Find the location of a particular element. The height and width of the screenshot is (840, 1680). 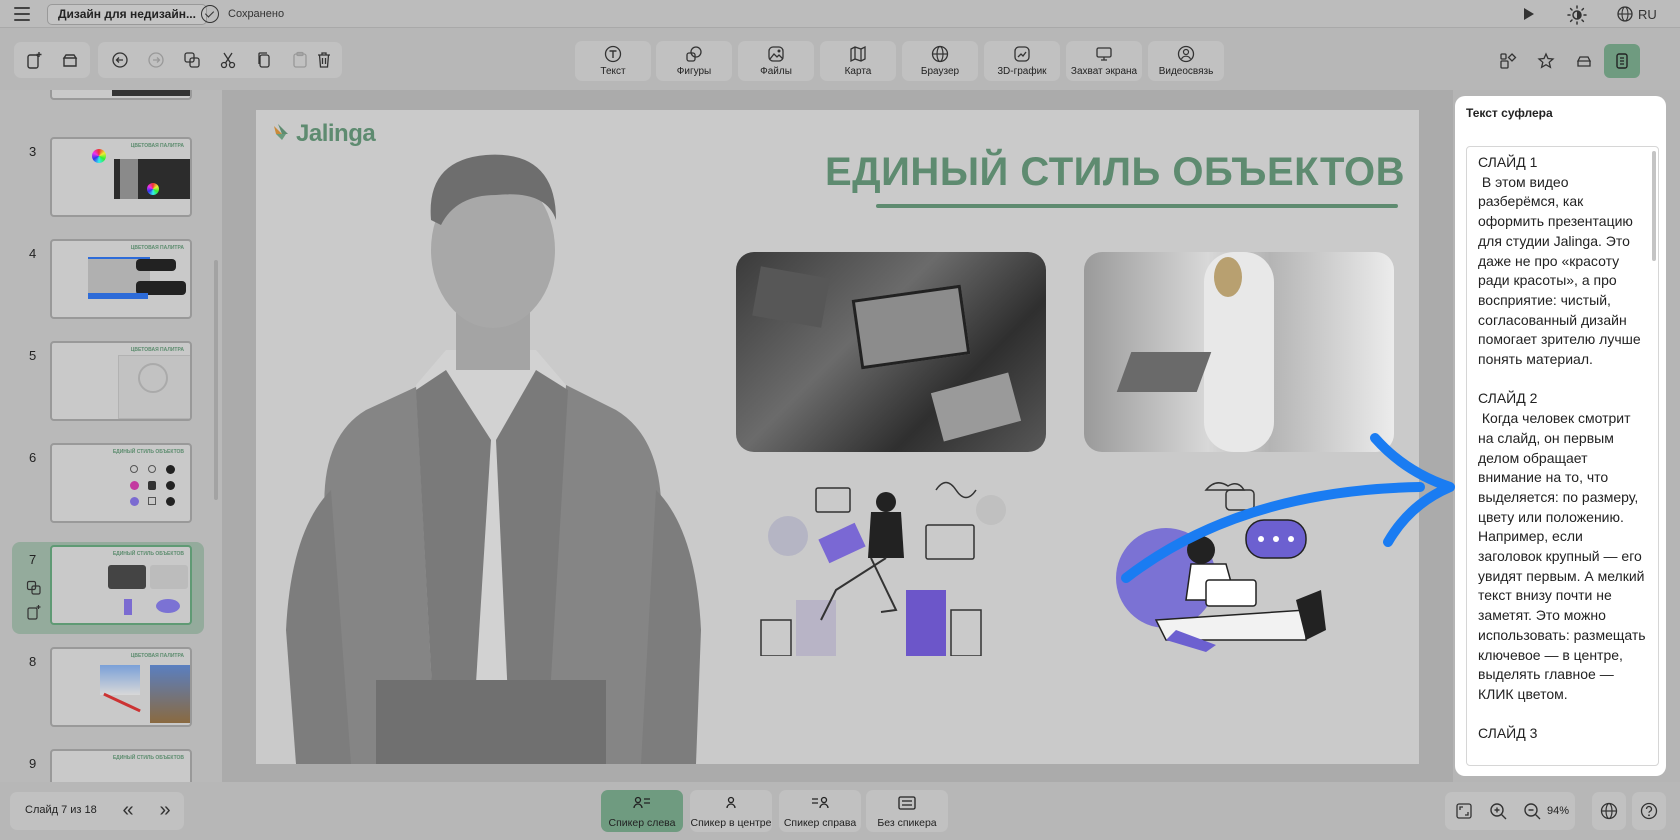

tool-map: Карта is located at coordinates (858, 61).